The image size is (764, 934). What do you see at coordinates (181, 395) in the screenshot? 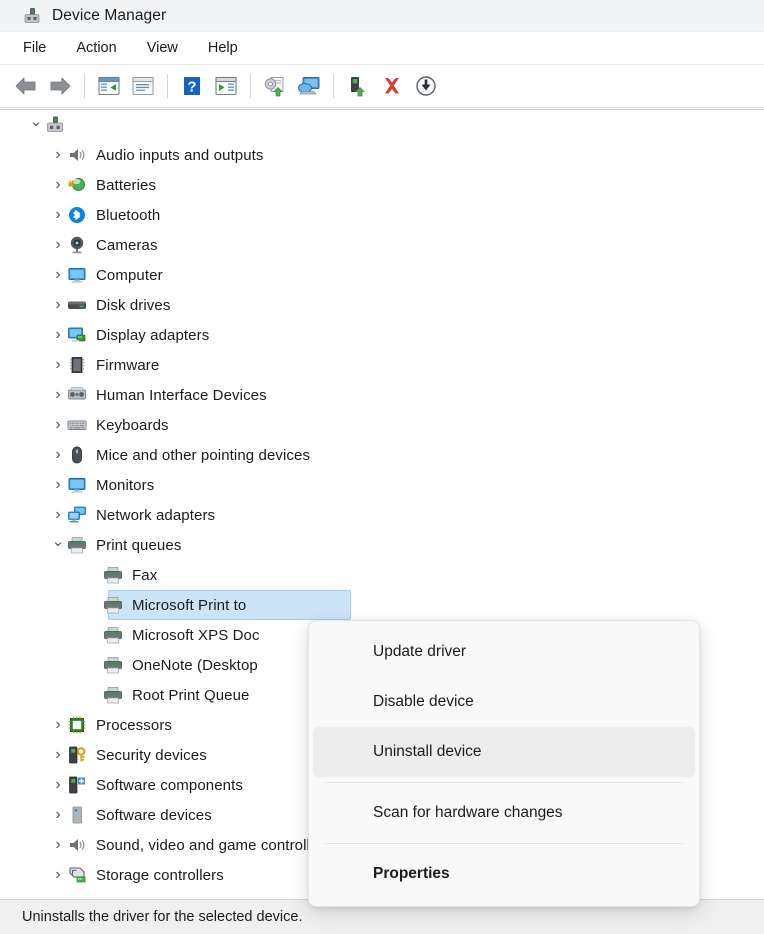
I see `tree-item-label: Human Interface Devices` at bounding box center [181, 395].